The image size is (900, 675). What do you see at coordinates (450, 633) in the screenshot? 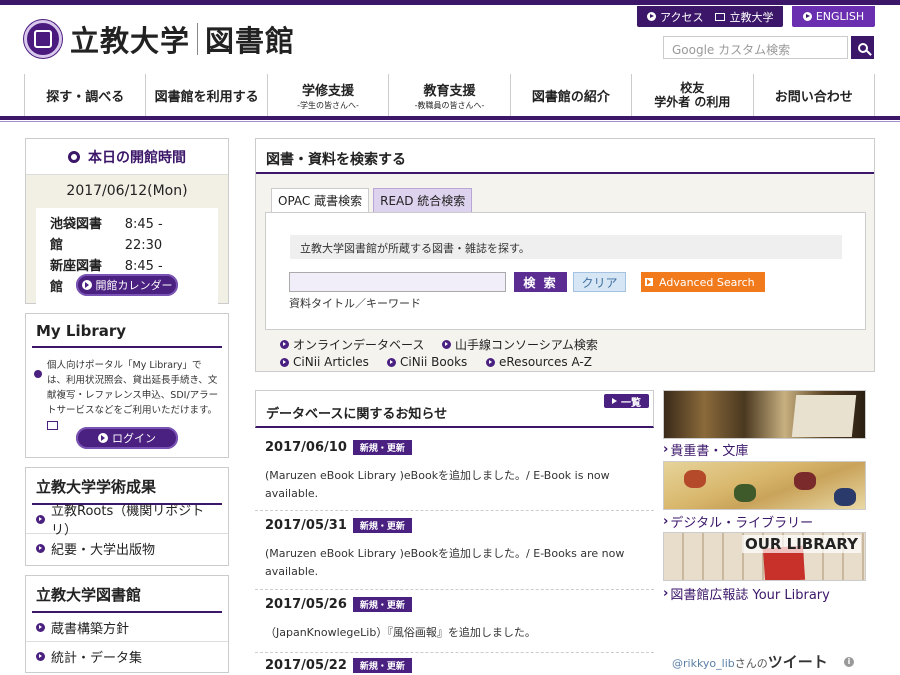
I see `news-link: （JapanKnowlegeLib）『風俗画報』を追加しました。` at bounding box center [450, 633].